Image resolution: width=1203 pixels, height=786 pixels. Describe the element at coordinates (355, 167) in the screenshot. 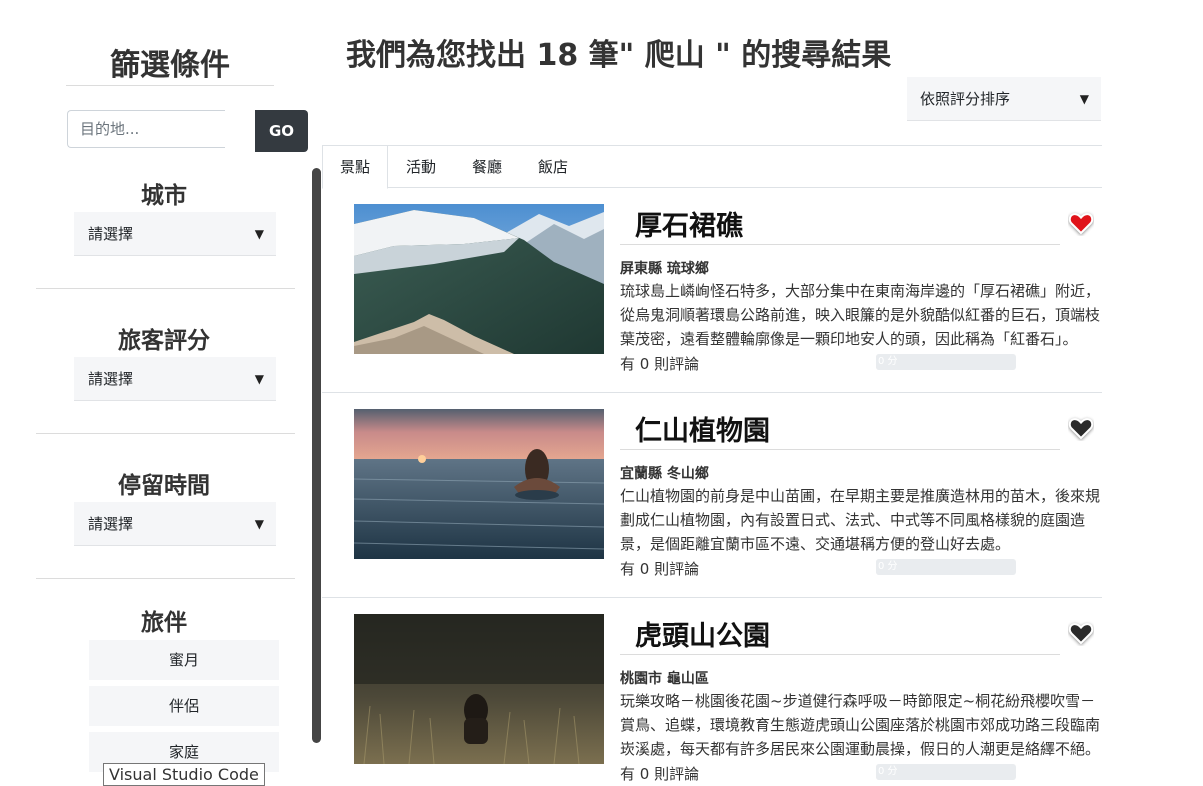

I see `tab-attractions: 景點` at that location.